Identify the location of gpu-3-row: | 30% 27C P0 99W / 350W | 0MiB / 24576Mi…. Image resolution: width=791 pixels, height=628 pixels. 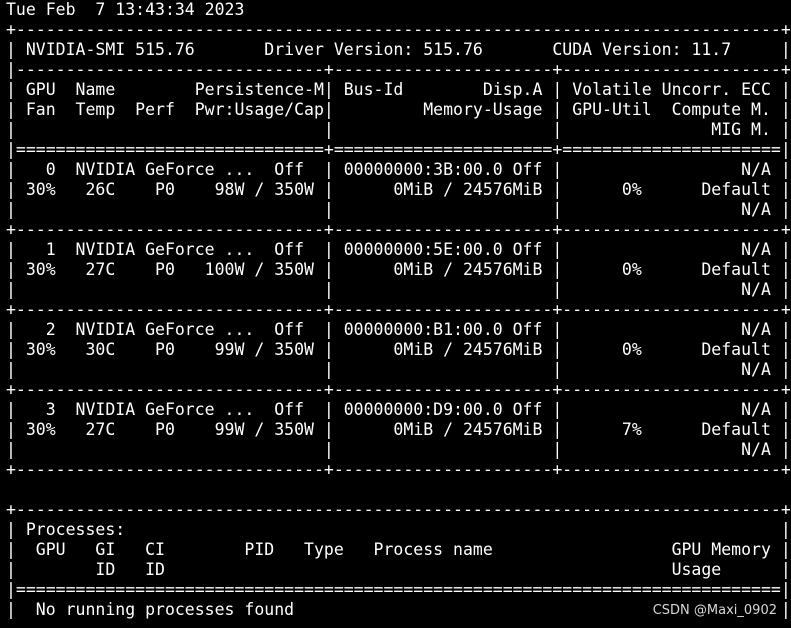
(398, 429).